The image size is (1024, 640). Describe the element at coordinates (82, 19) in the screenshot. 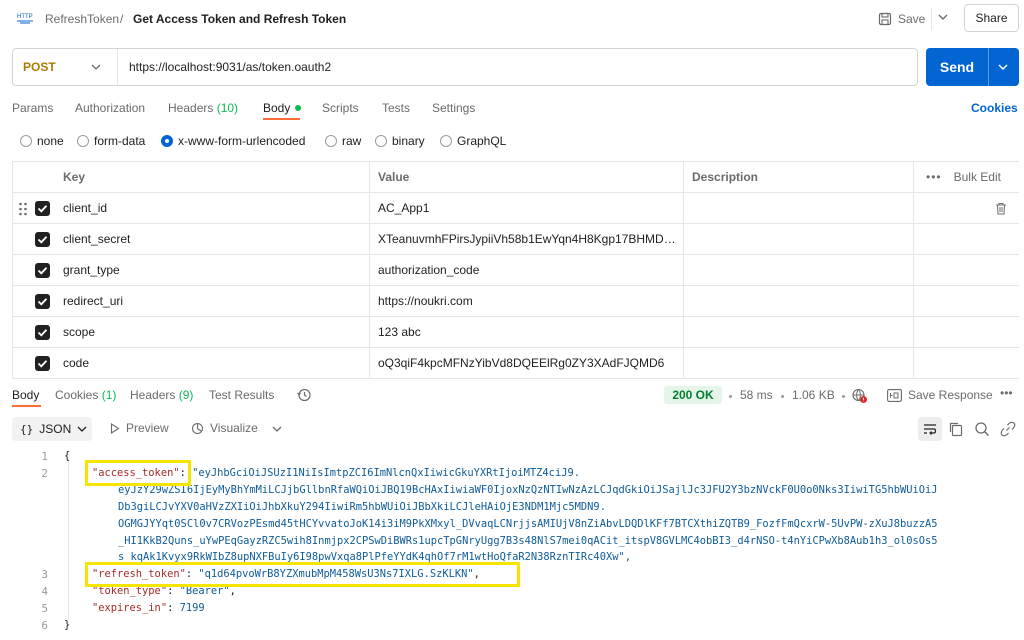

I see `breadcrumb-collection: RefreshToken` at that location.